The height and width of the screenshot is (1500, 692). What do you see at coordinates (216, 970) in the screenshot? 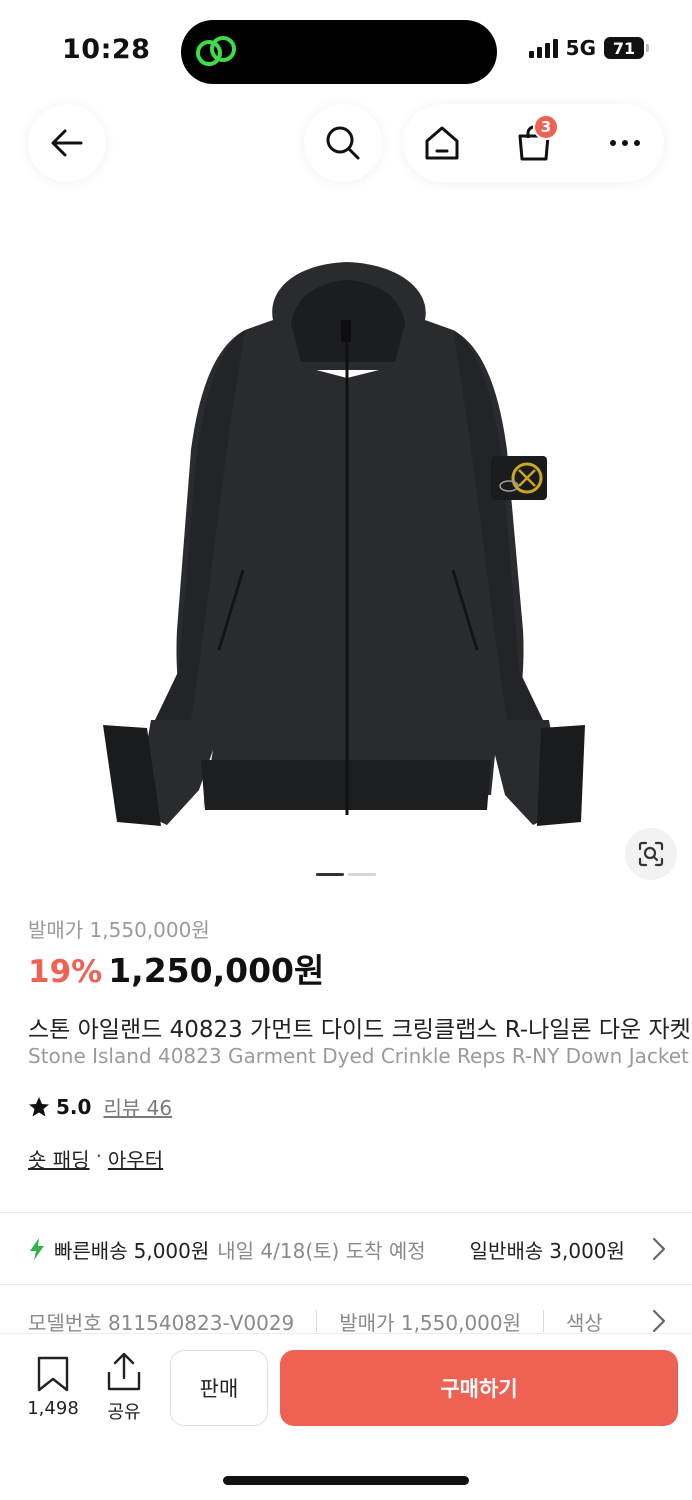
I see `sale-price: 1,250,000원` at bounding box center [216, 970].